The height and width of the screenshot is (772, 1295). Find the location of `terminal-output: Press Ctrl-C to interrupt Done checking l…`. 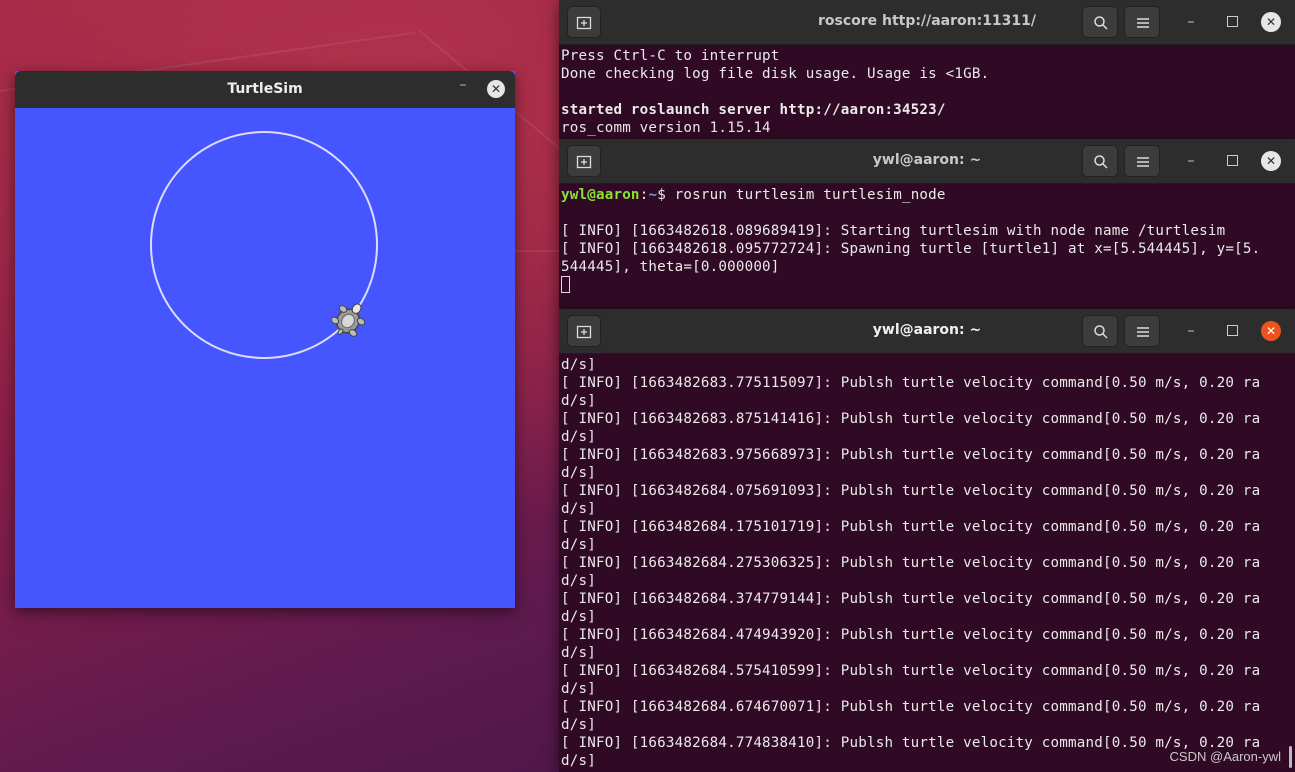

terminal-output: Press Ctrl-C to interrupt Done checking l… is located at coordinates (927, 92).